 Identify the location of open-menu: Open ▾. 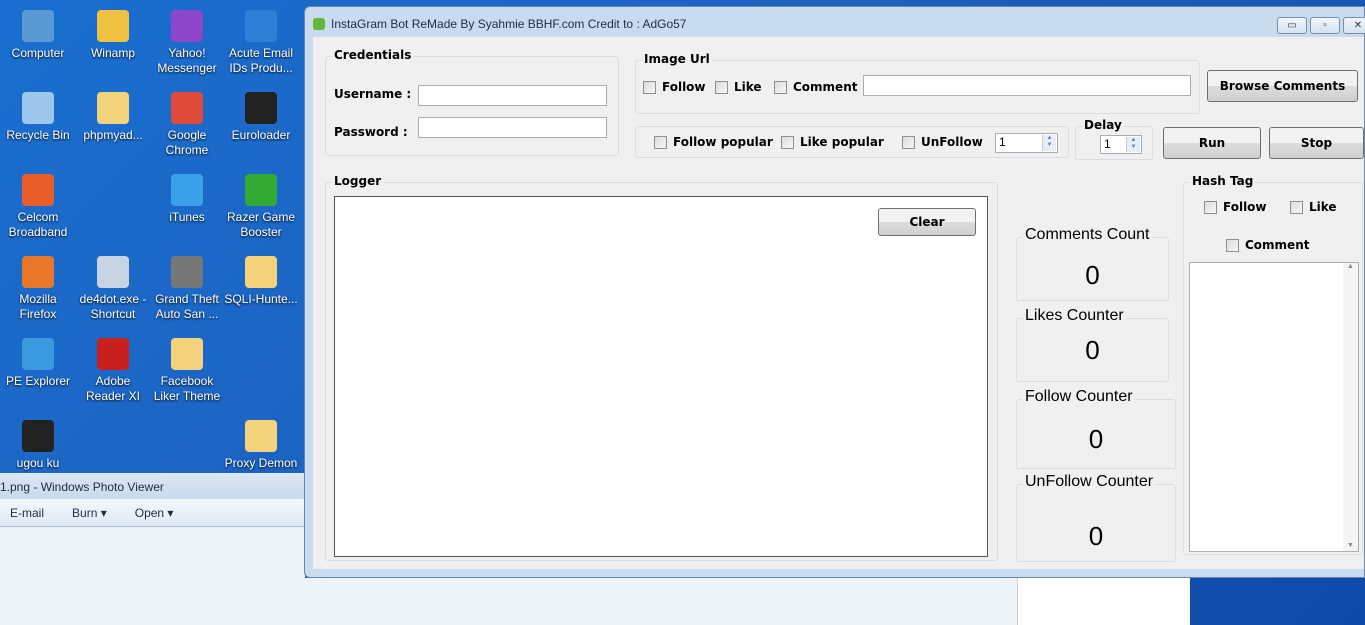
(154, 513).